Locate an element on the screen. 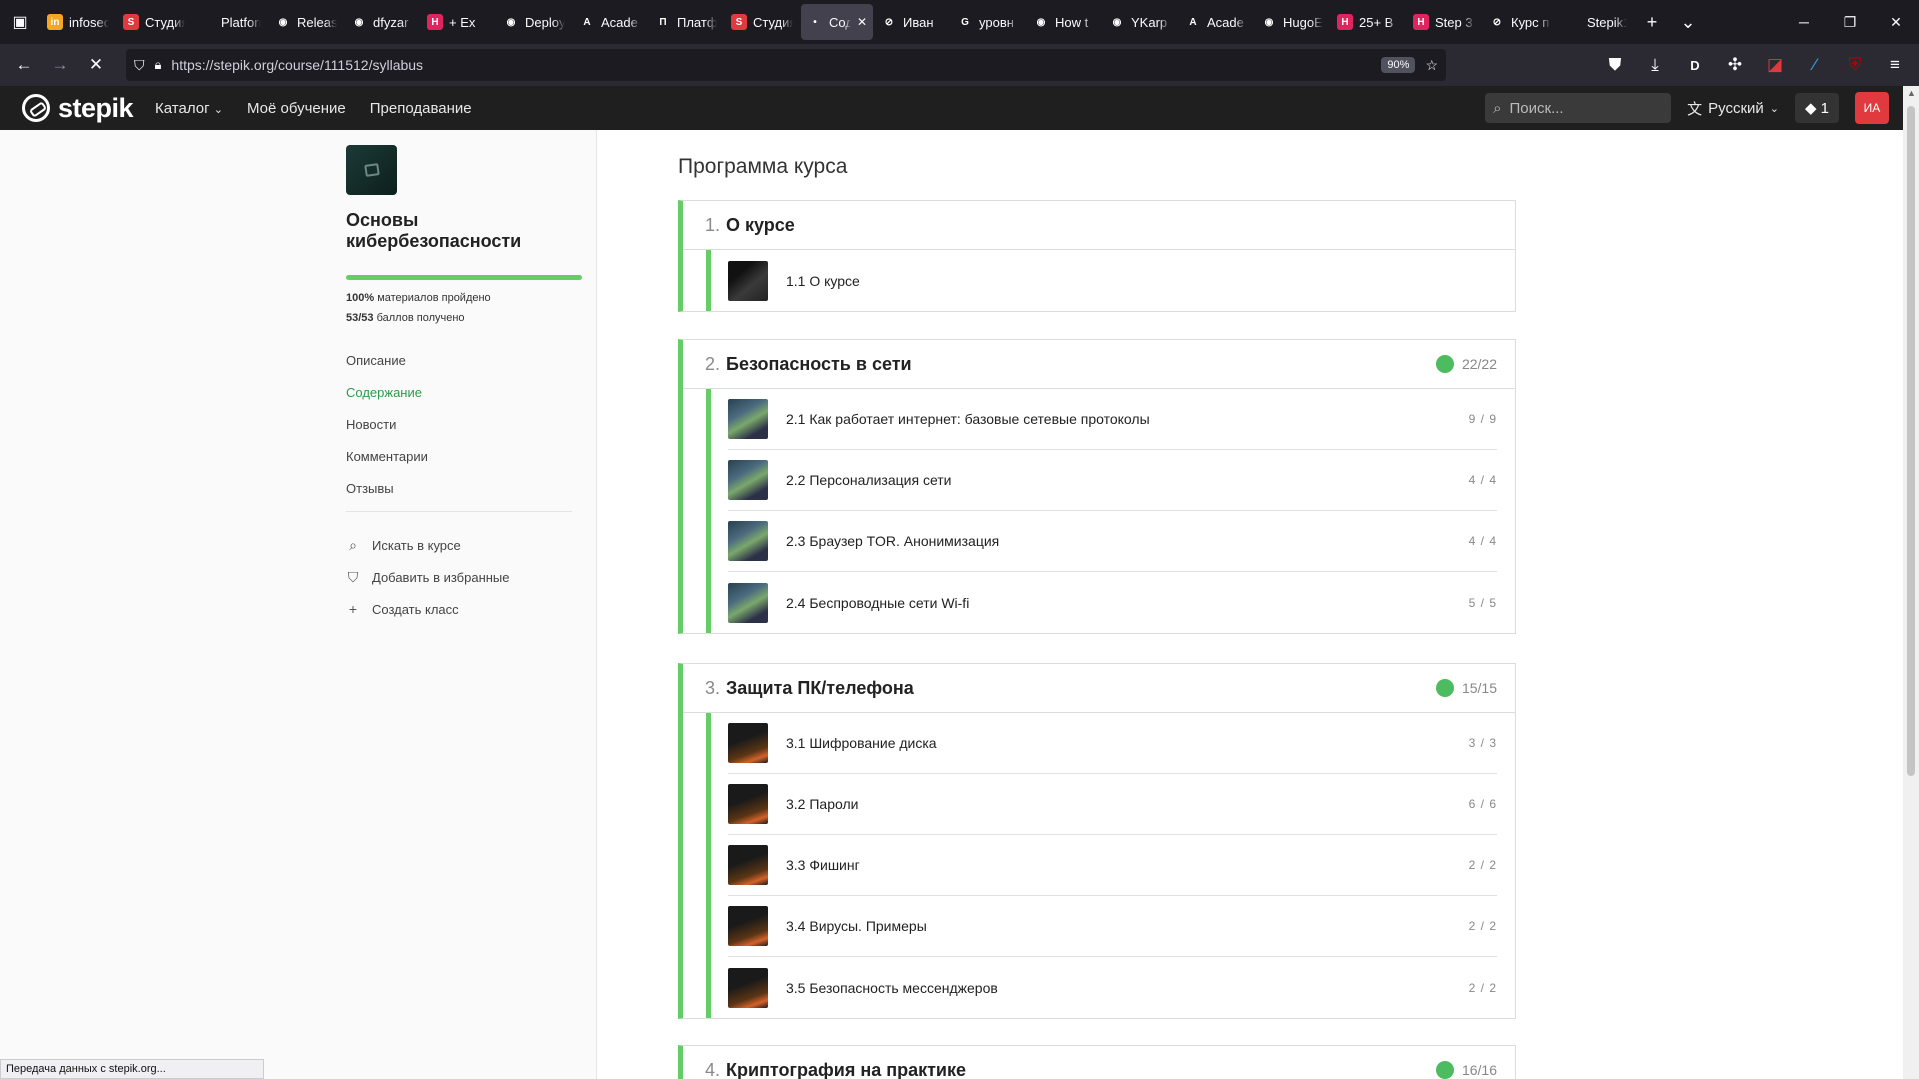 The height and width of the screenshot is (1079, 1919). browser-tab: П Платф is located at coordinates (686, 22).